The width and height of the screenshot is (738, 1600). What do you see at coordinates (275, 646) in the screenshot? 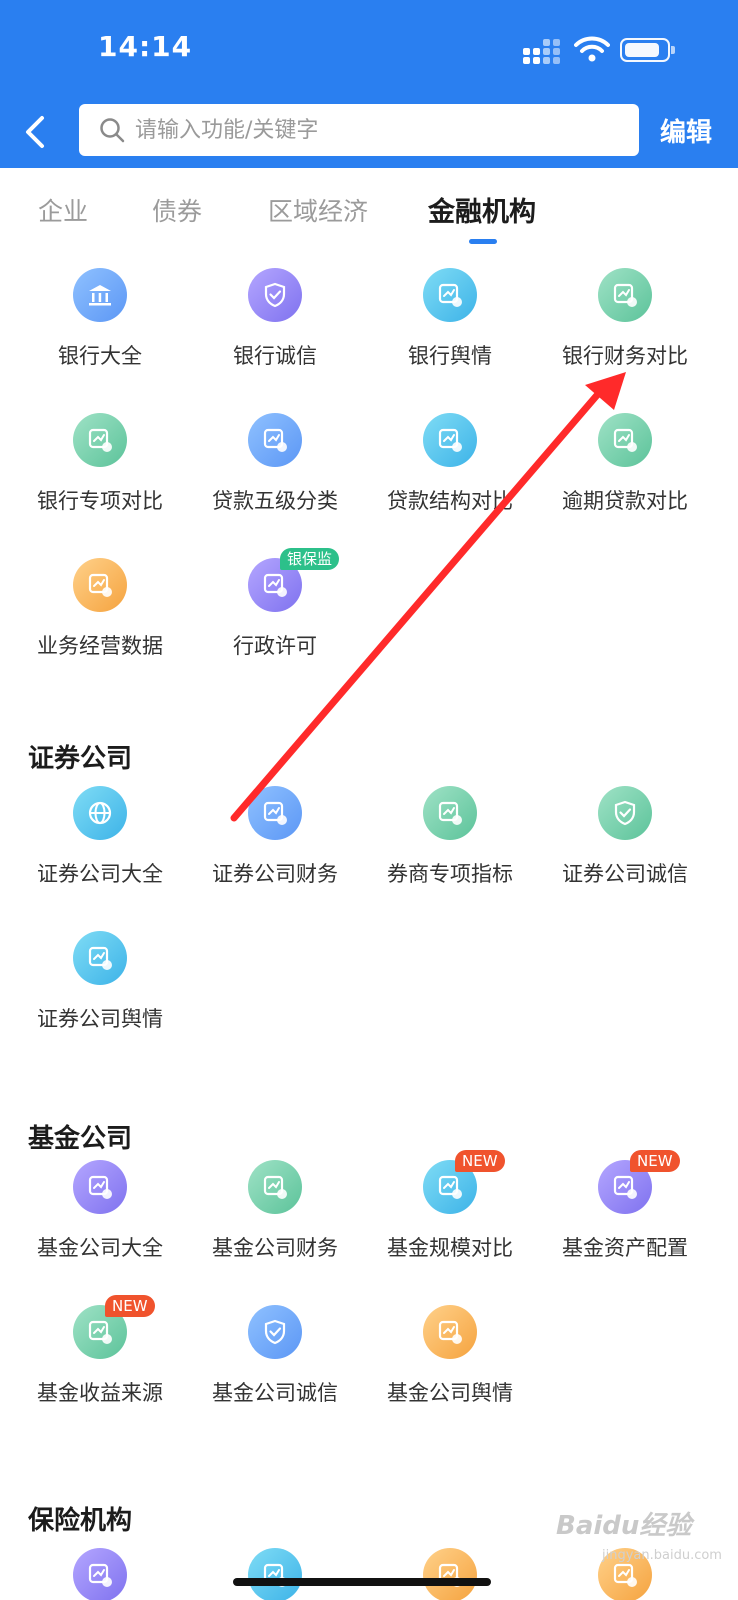
I see `function-item-label: 行政许可` at bounding box center [275, 646].